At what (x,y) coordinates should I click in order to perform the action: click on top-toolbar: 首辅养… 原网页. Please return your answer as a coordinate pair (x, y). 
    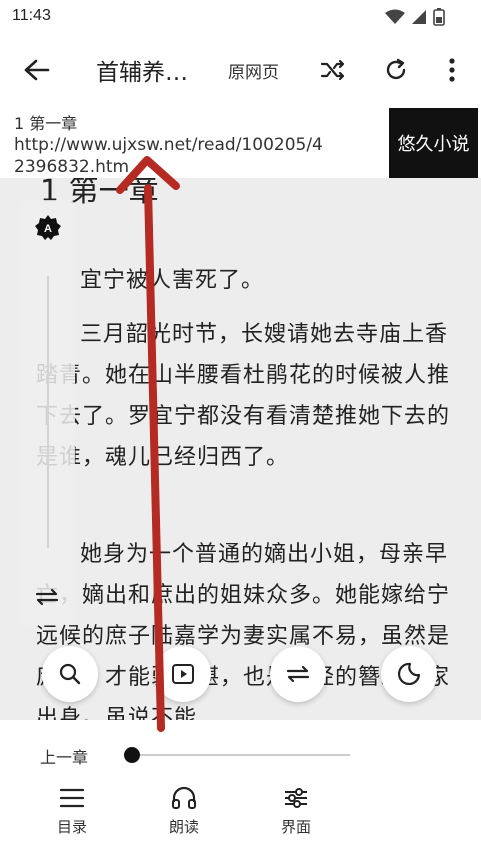
    Looking at the image, I should click on (240, 70).